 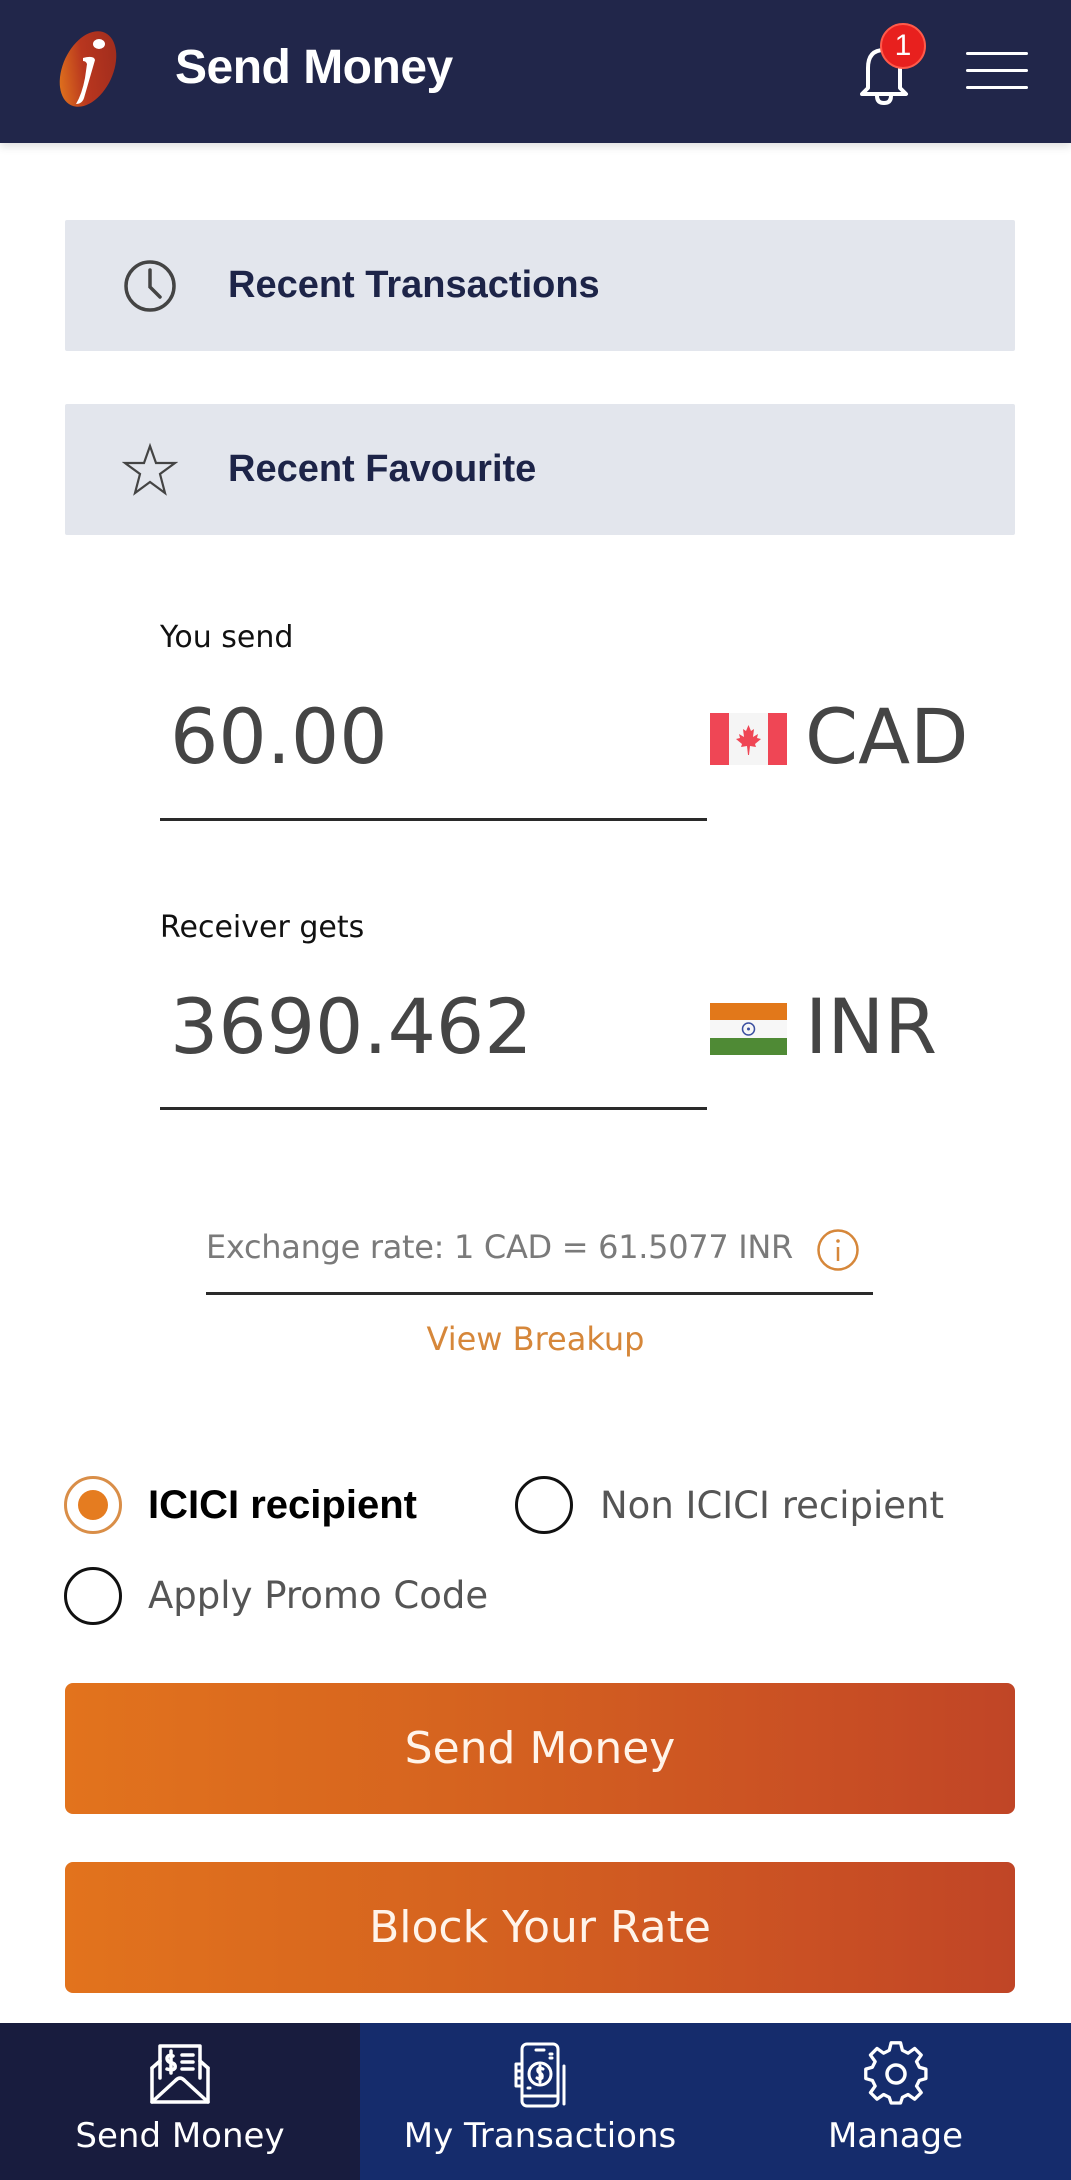 I want to click on canada-flag, so click(x=748, y=739).